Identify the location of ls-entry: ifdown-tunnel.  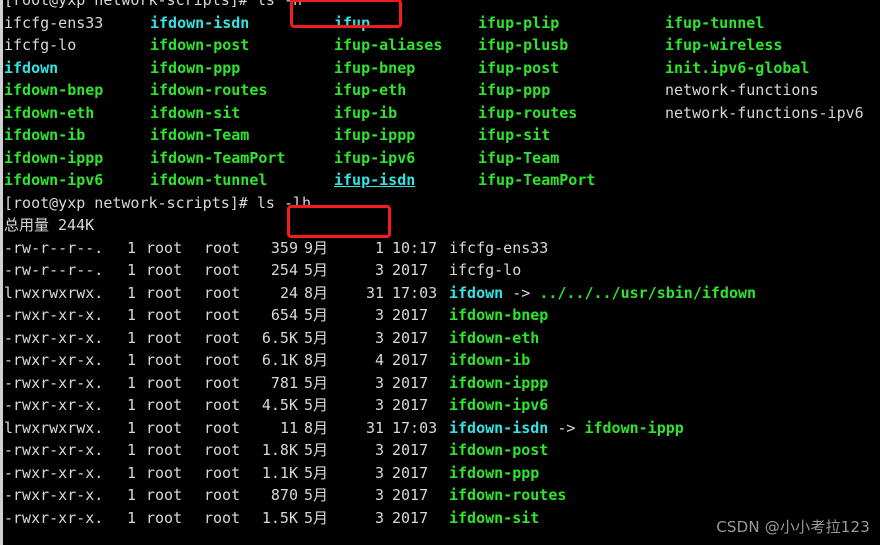
(208, 180).